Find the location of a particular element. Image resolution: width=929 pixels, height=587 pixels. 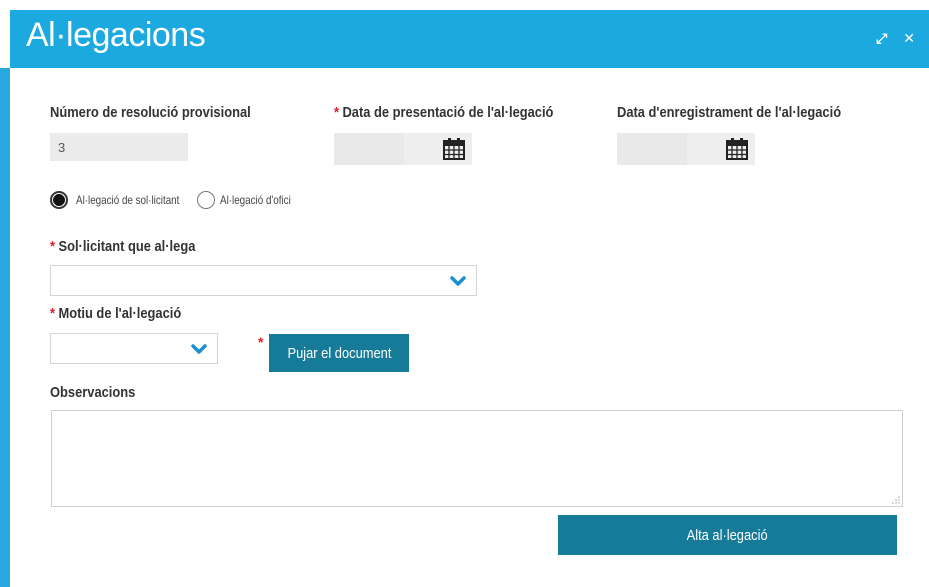

submit-allegation-label: Alta al·legació is located at coordinates (727, 535).